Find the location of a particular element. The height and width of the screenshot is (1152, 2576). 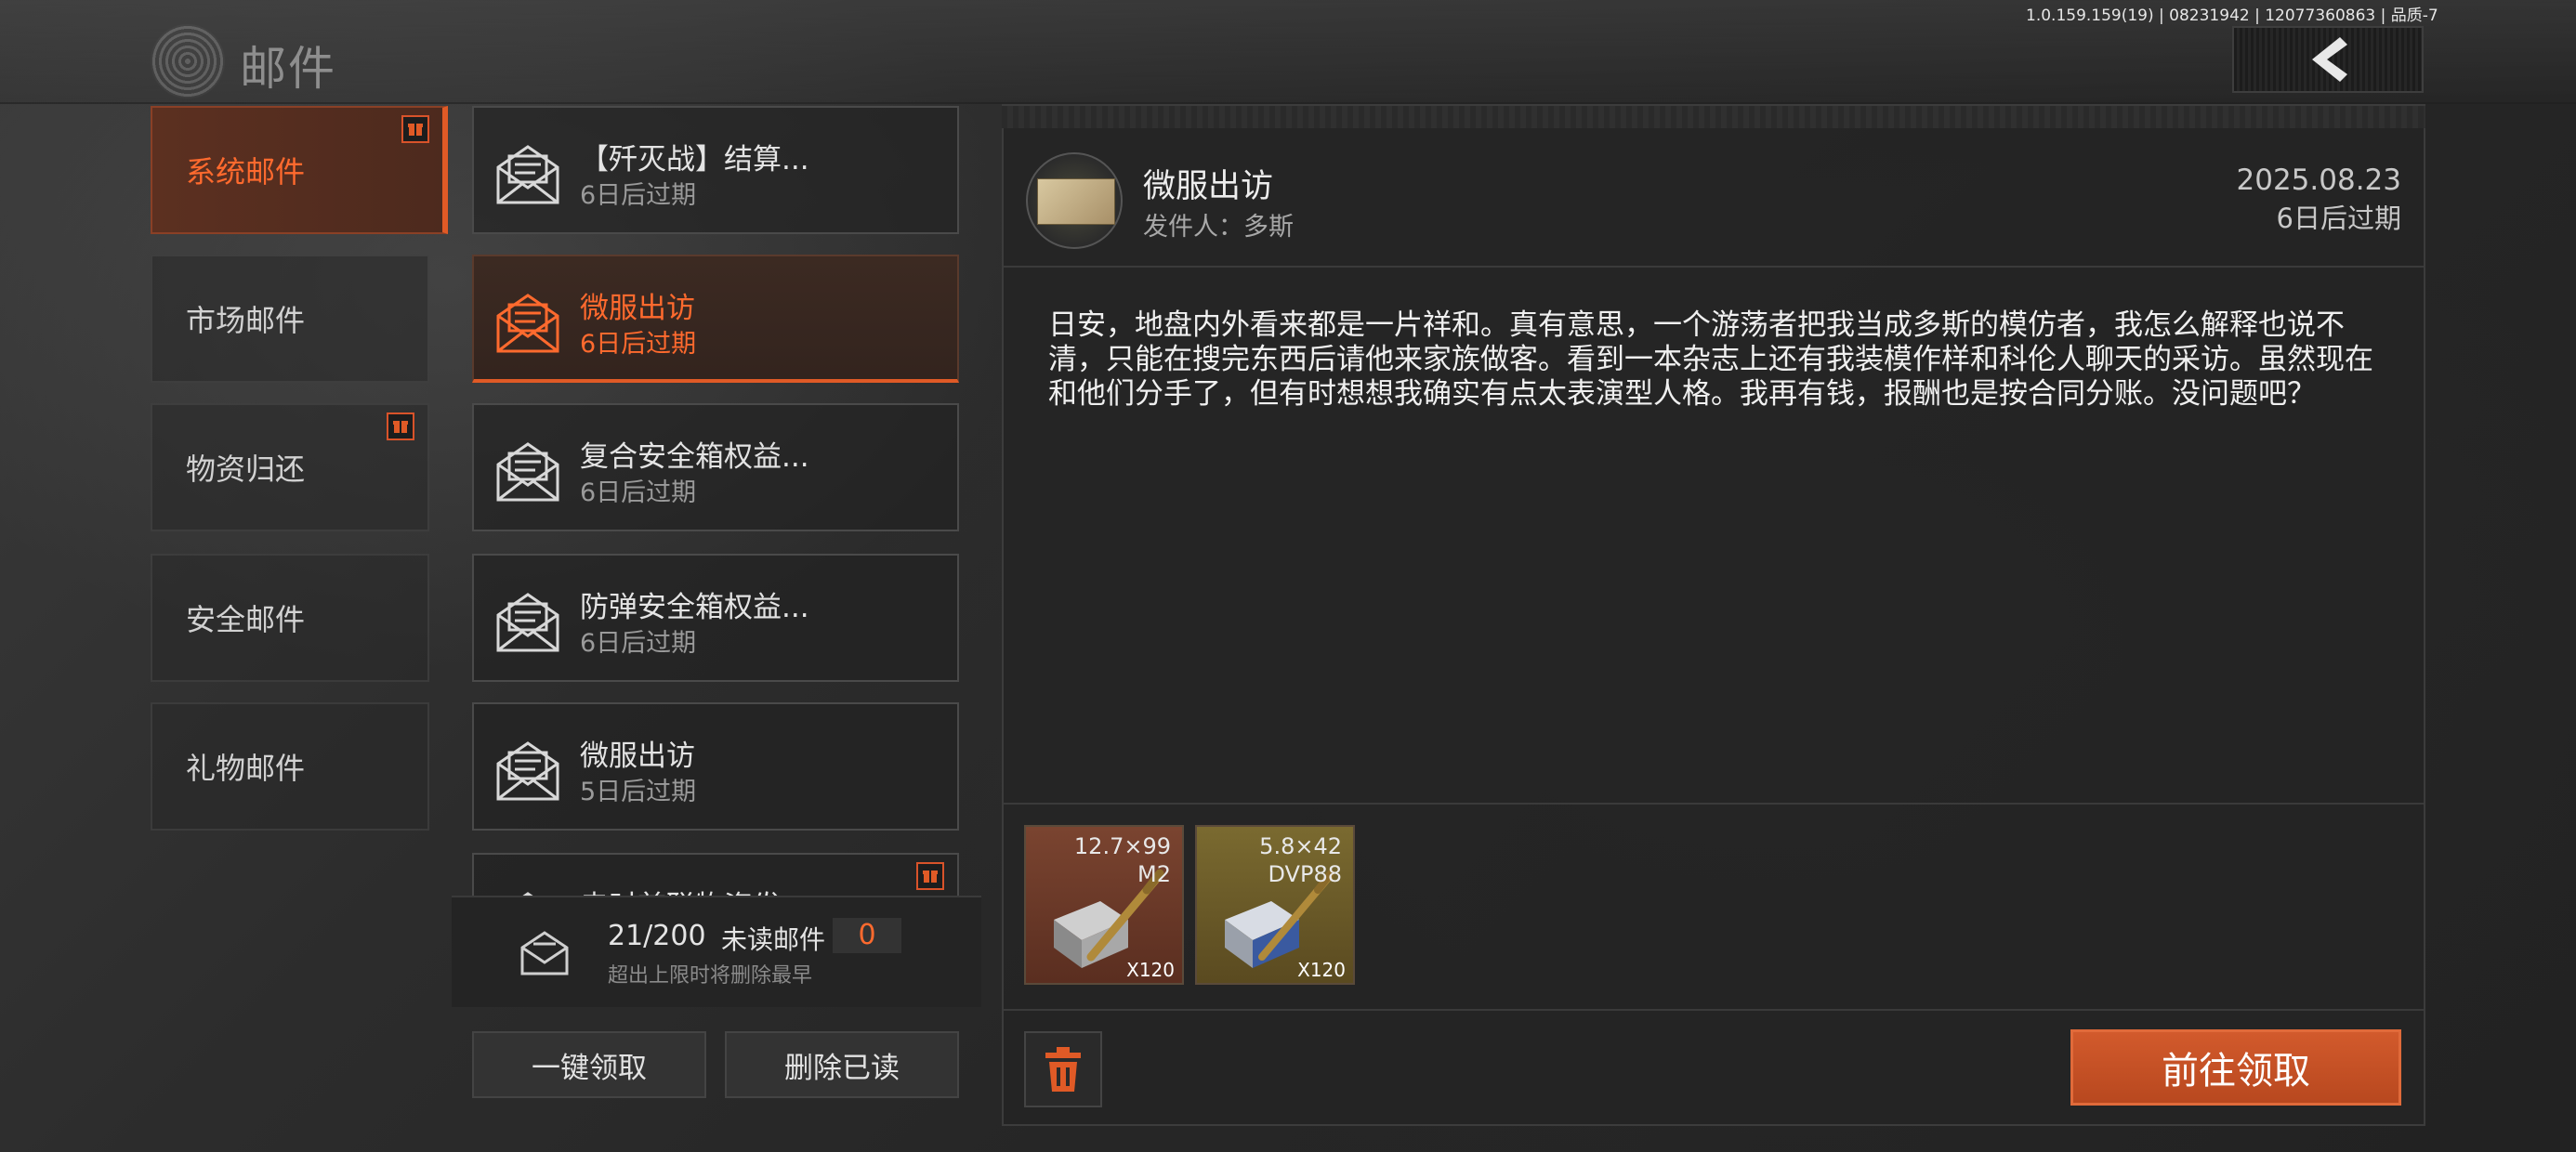

page-title: 邮件 is located at coordinates (288, 69).